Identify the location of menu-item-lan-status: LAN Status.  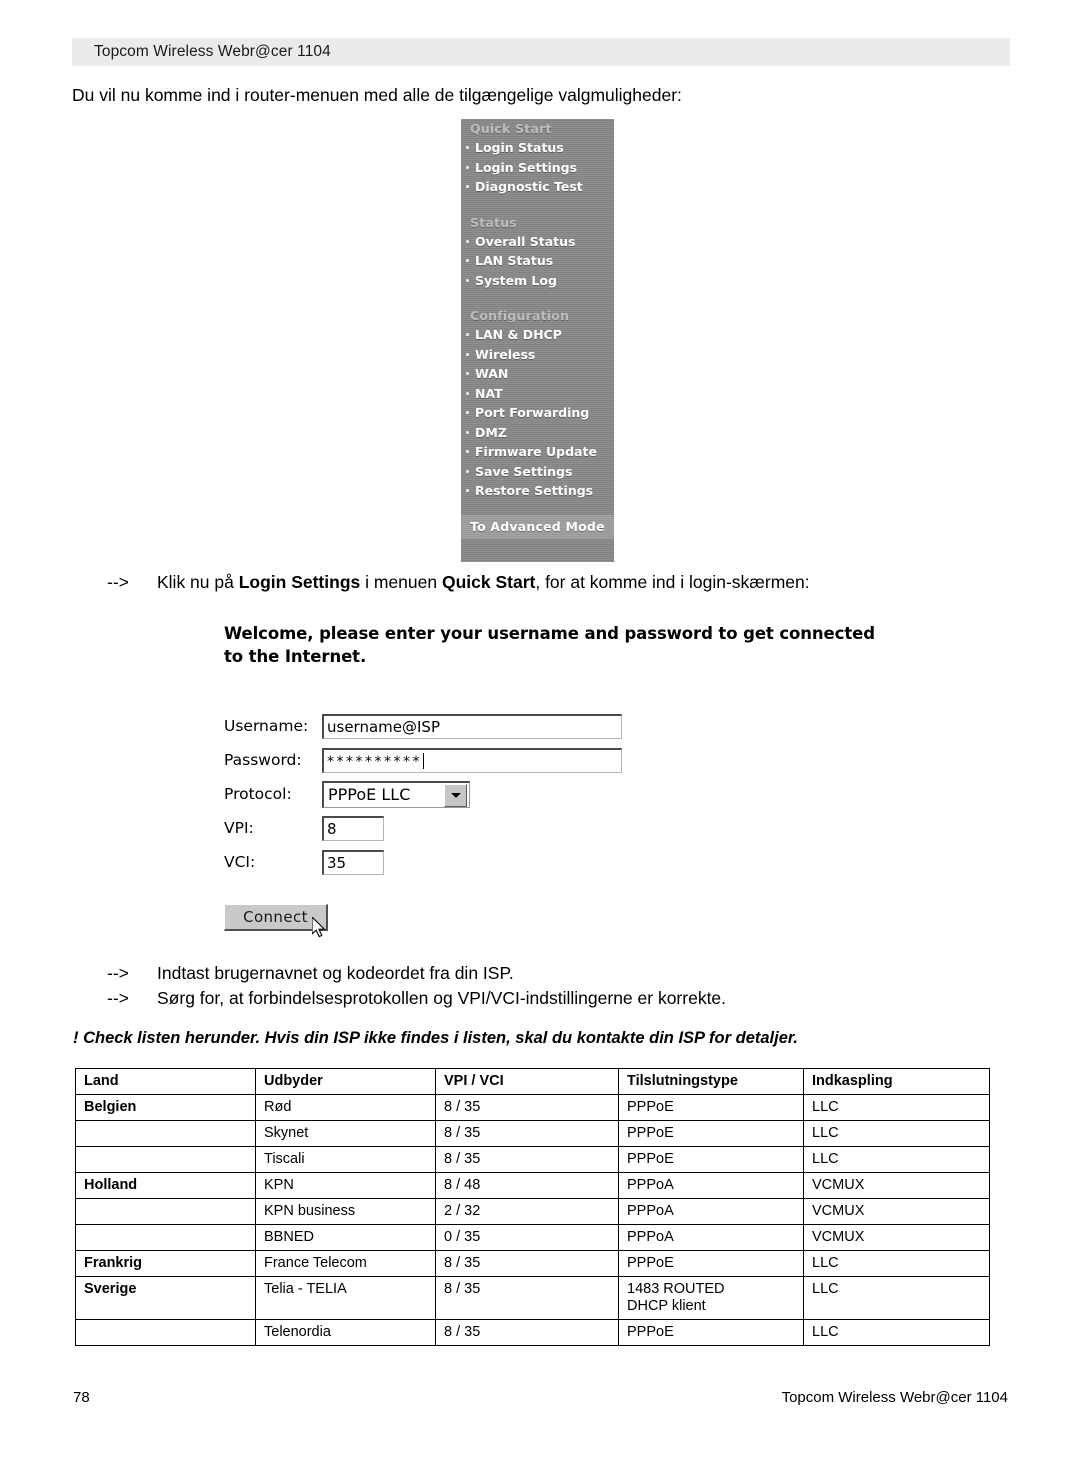
(537, 261).